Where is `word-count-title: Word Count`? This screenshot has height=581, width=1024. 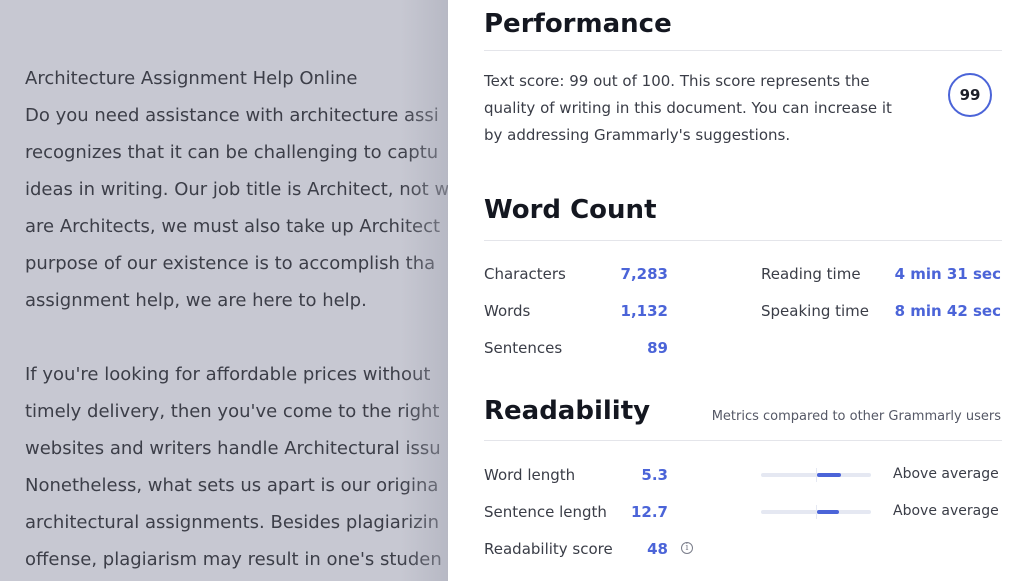 word-count-title: Word Count is located at coordinates (570, 210).